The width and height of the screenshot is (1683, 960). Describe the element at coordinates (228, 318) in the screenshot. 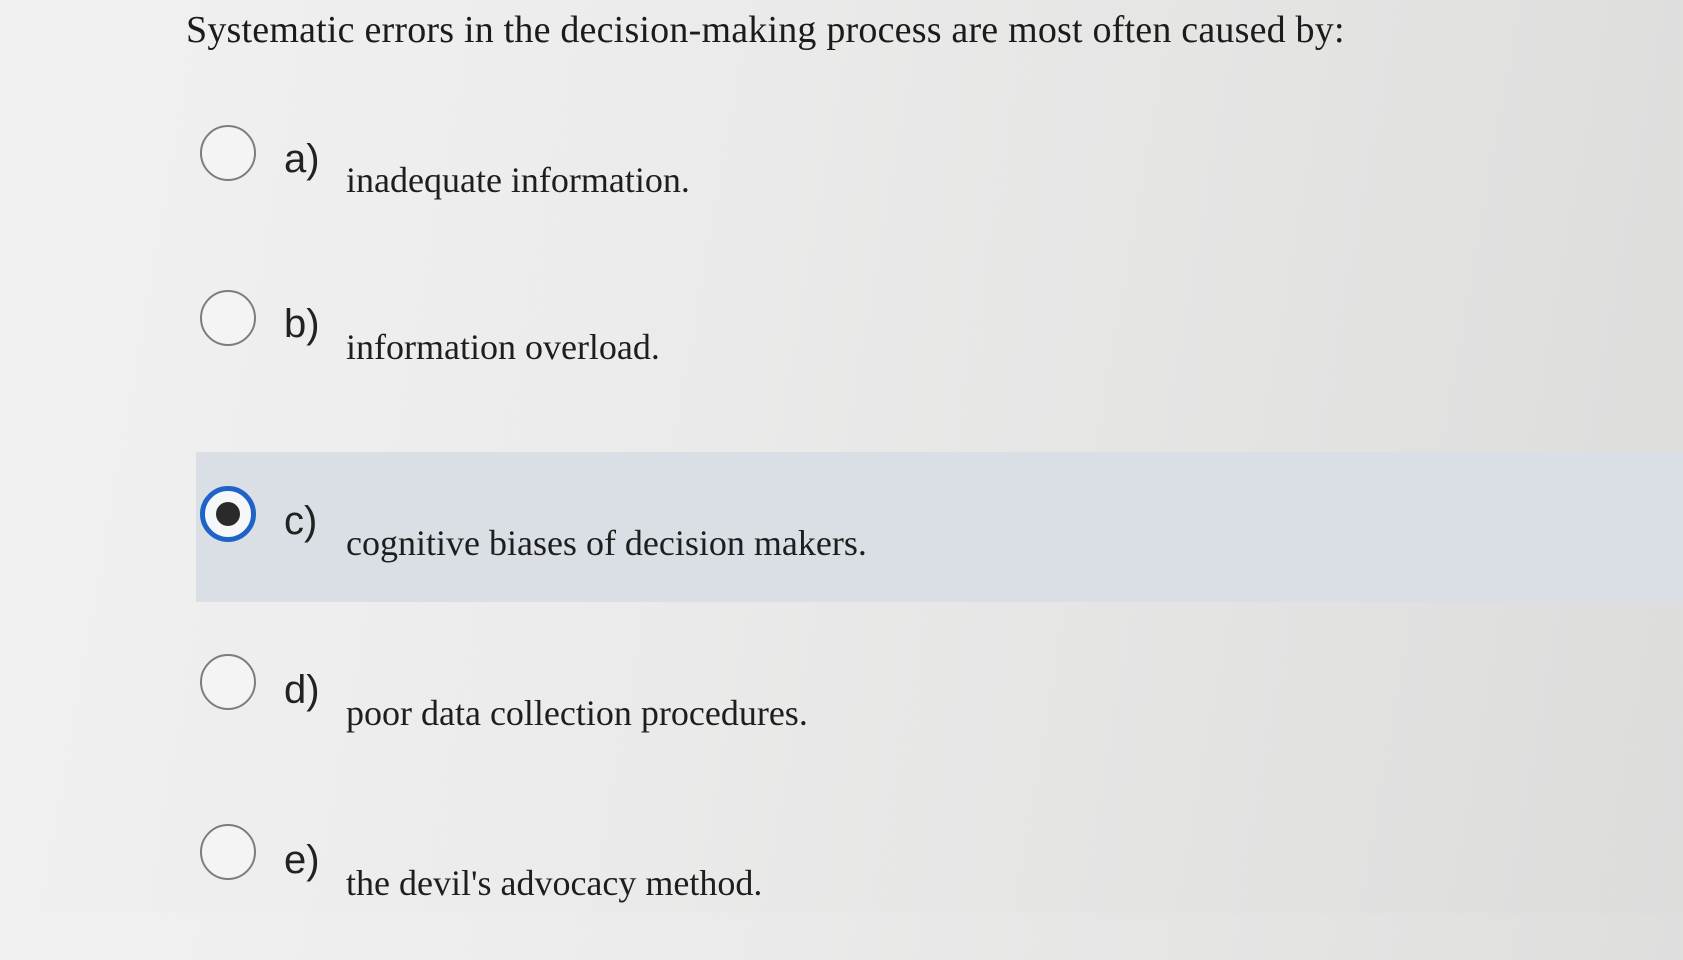

I see `radio-button-b` at that location.